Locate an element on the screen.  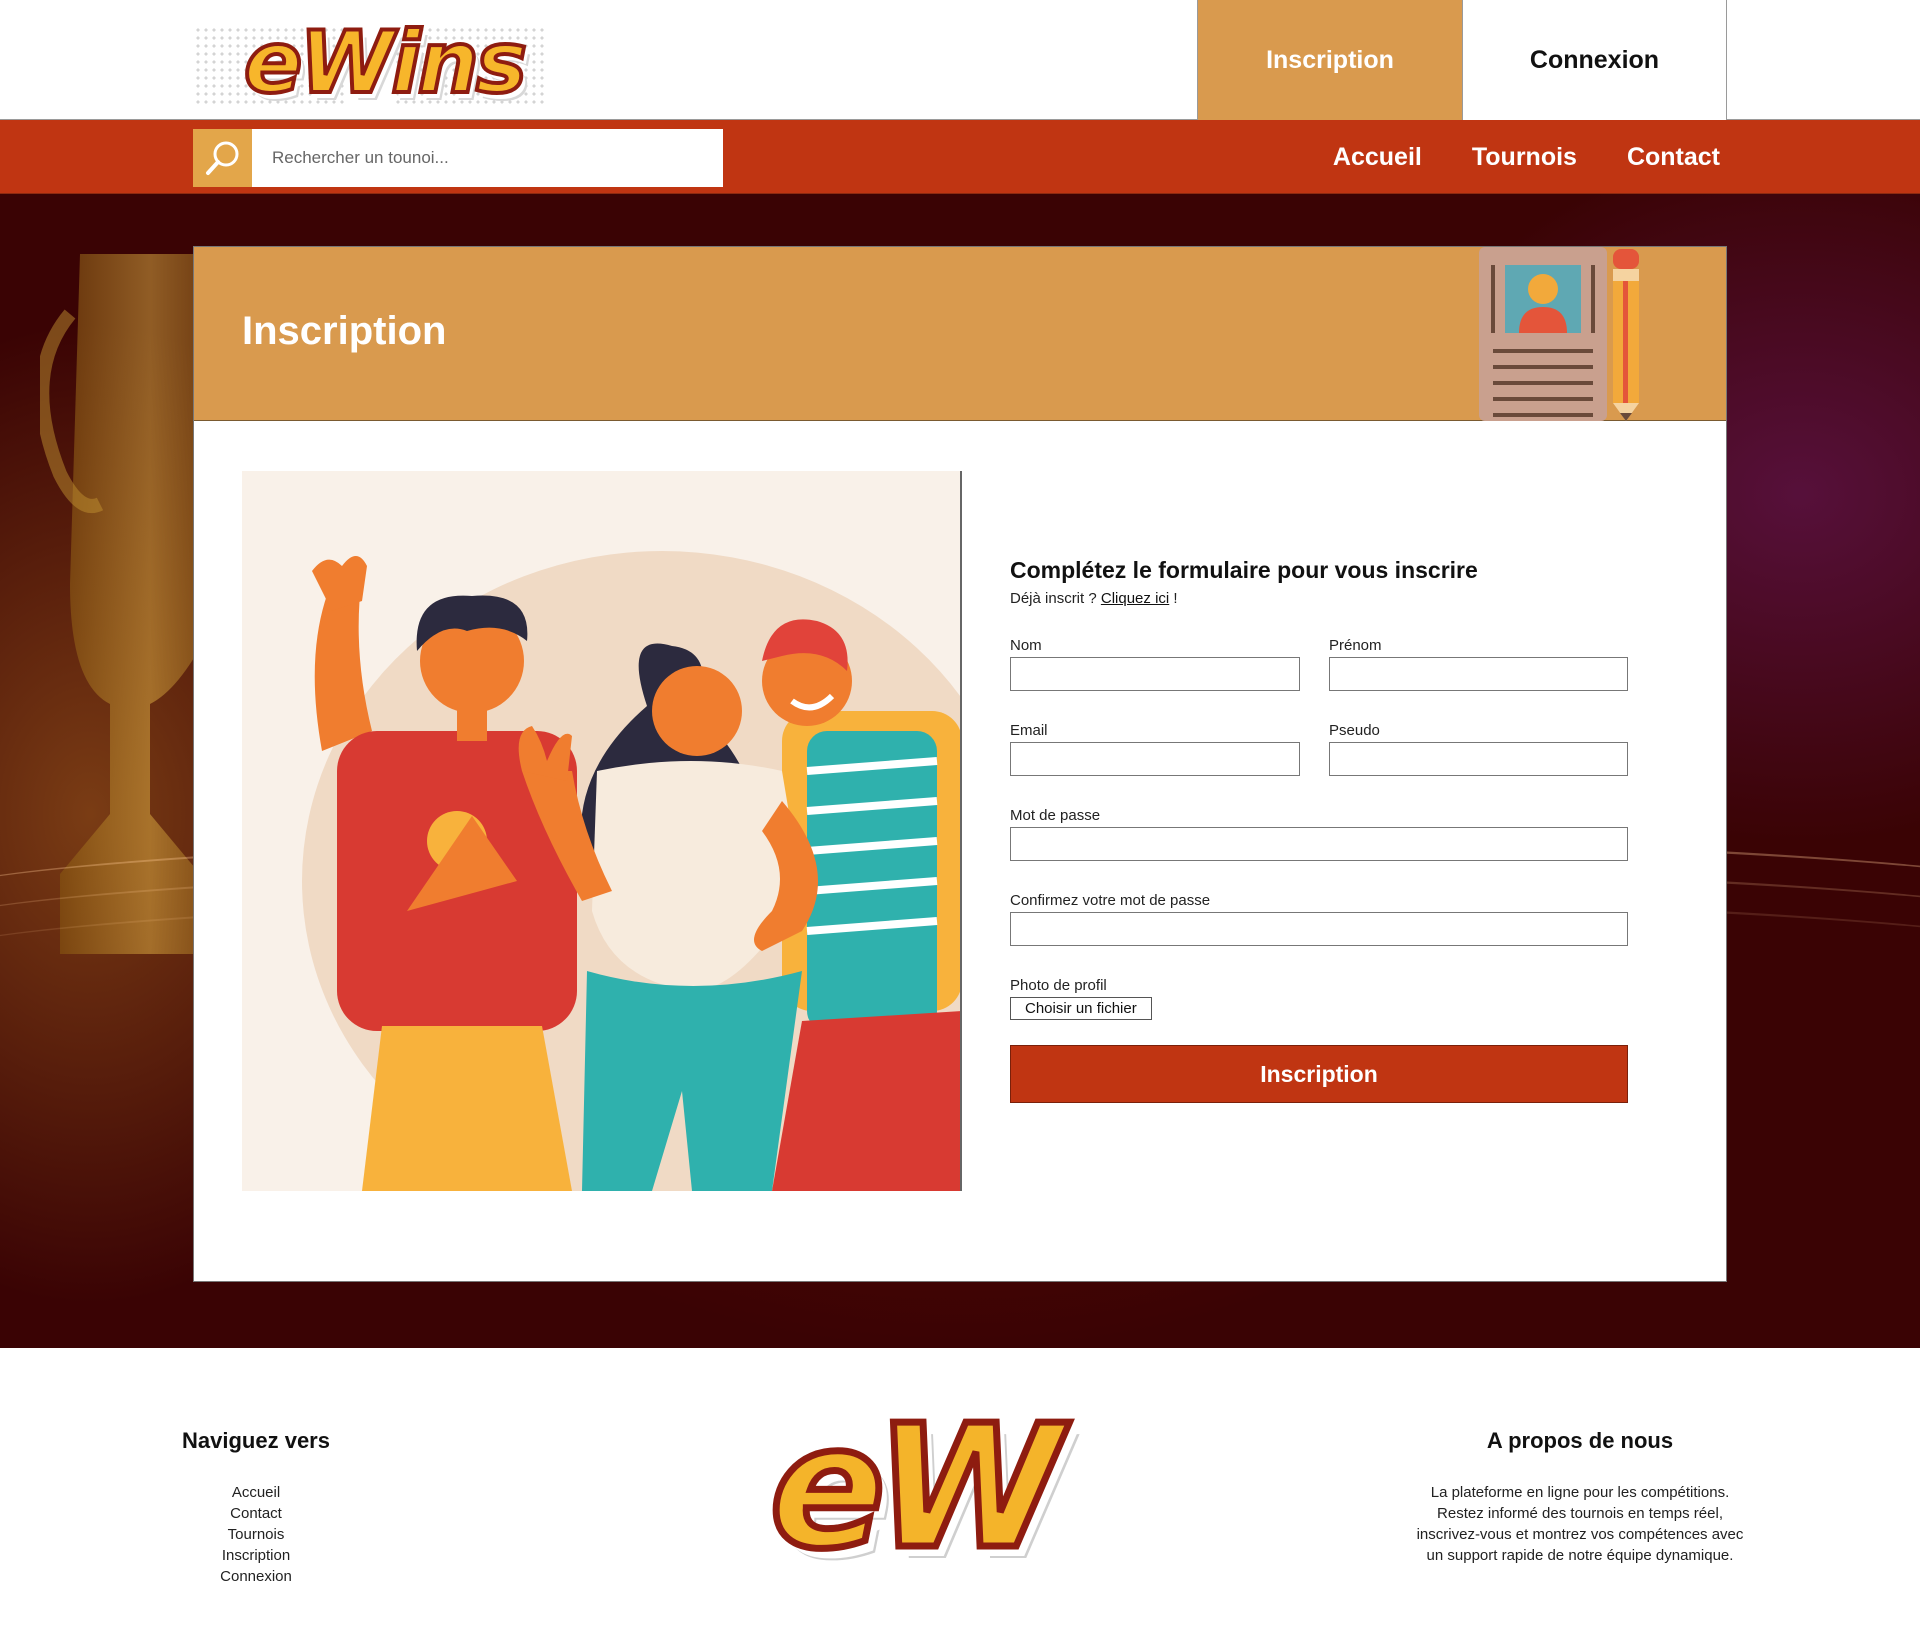
photo-label: Photo de profil is located at coordinates (1058, 985).